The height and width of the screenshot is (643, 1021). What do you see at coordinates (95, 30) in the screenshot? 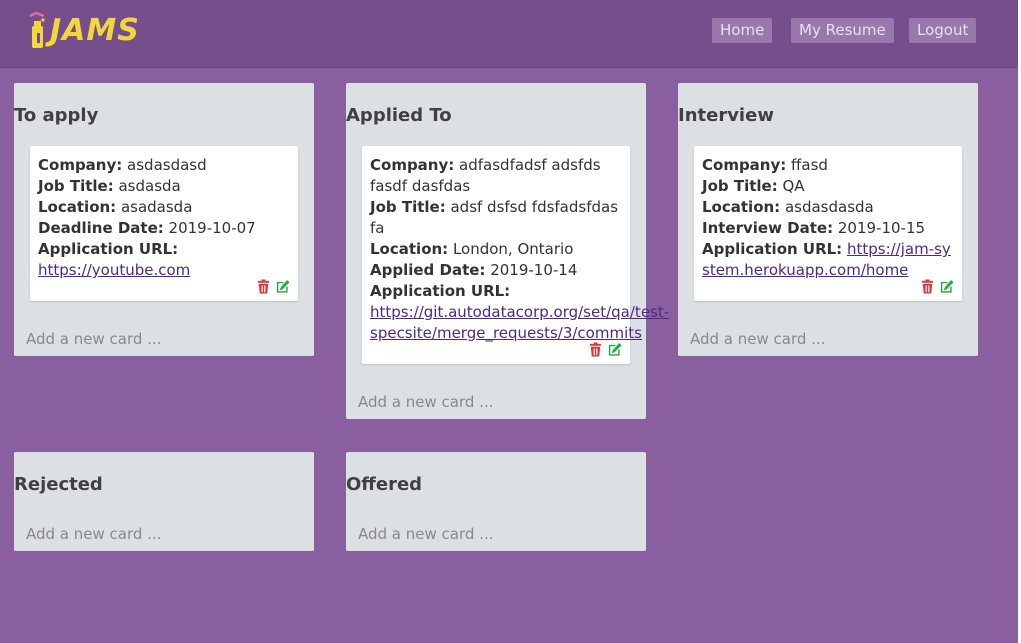
I see `logo-text: JAMS` at bounding box center [95, 30].